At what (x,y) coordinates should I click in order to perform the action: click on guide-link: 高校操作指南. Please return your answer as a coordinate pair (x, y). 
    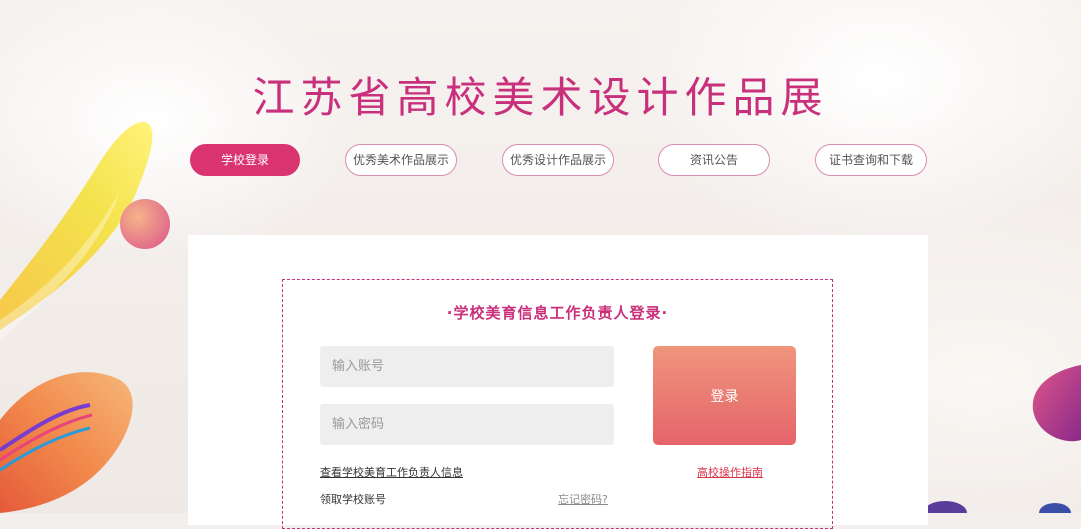
    Looking at the image, I should click on (730, 472).